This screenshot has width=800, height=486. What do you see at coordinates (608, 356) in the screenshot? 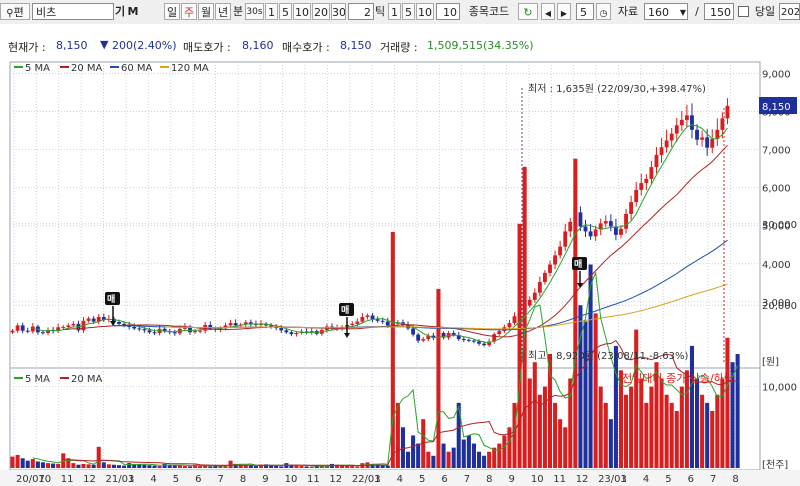
I see `high-low-label: 최고 : 8,920원 (23/08/11,-8.63%)` at bounding box center [608, 356].